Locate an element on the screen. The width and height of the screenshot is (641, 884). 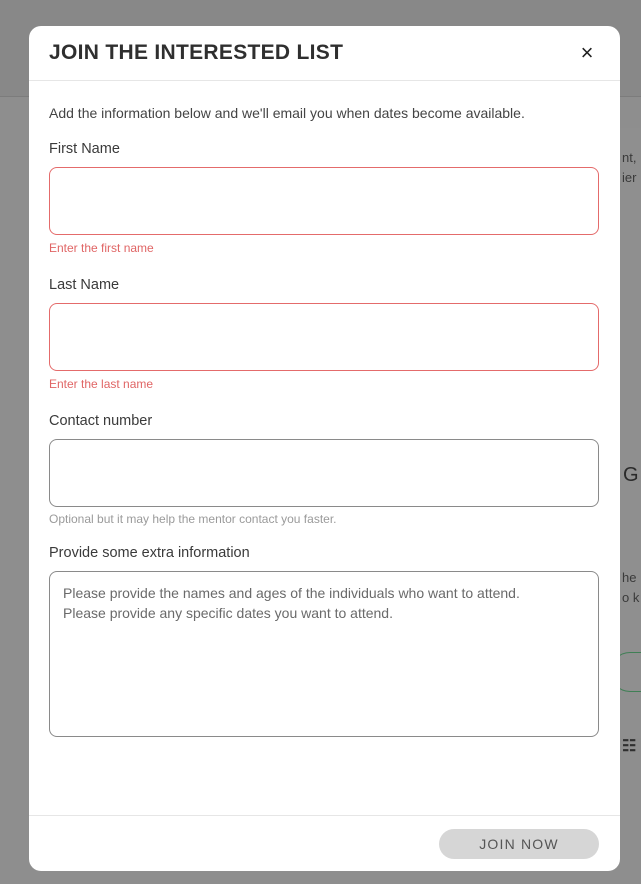
first-name-label: First Name is located at coordinates (84, 149).